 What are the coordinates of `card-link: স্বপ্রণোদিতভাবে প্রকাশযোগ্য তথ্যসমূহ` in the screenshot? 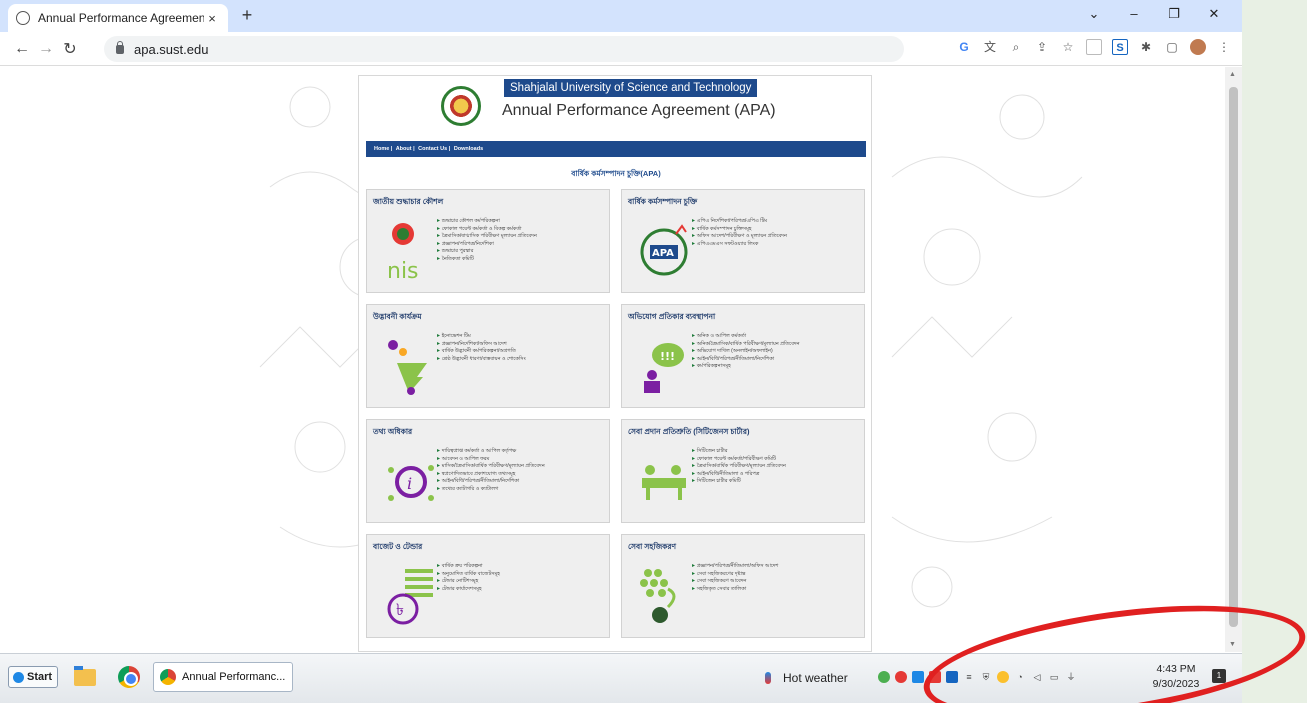 It's located at (491, 475).